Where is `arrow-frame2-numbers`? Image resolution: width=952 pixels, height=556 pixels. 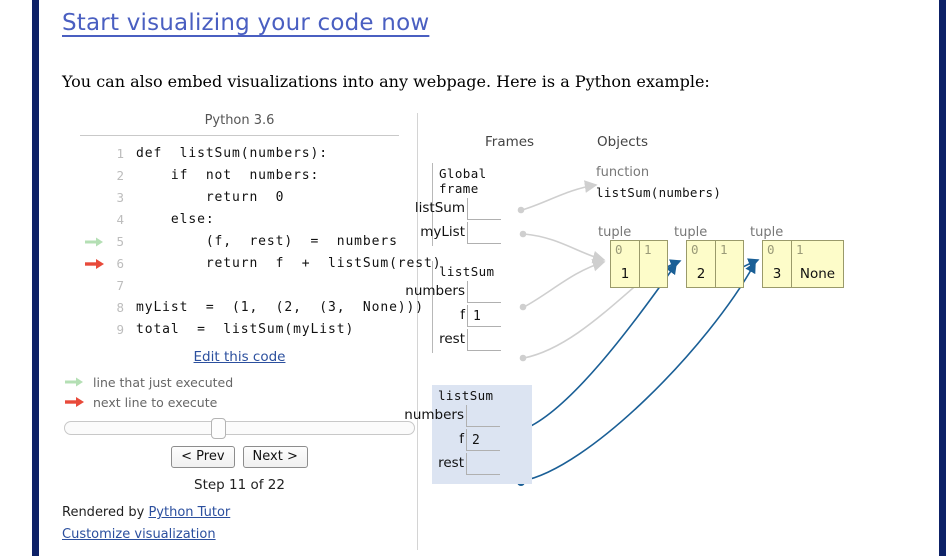 arrow-frame2-numbers is located at coordinates (564, 283).